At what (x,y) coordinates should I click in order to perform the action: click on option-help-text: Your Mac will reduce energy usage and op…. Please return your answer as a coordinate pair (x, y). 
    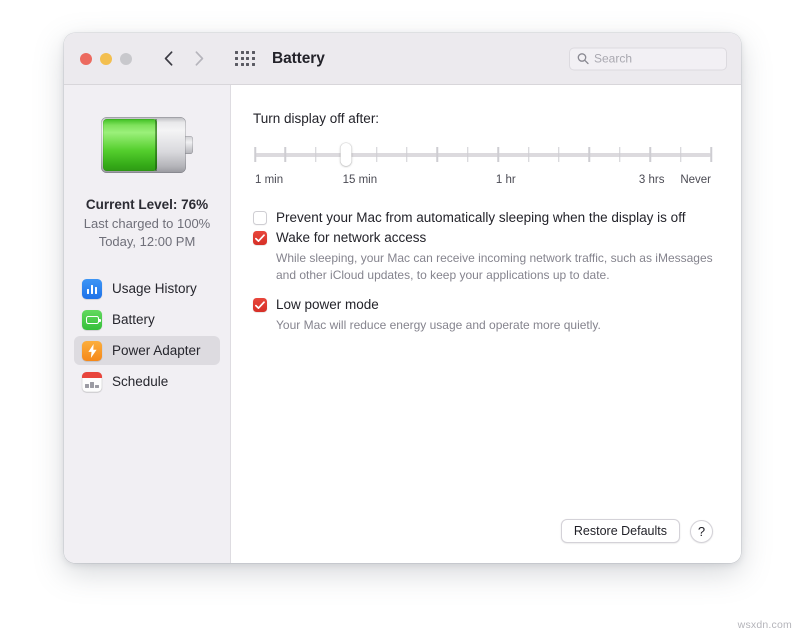
    Looking at the image, I should click on (438, 325).